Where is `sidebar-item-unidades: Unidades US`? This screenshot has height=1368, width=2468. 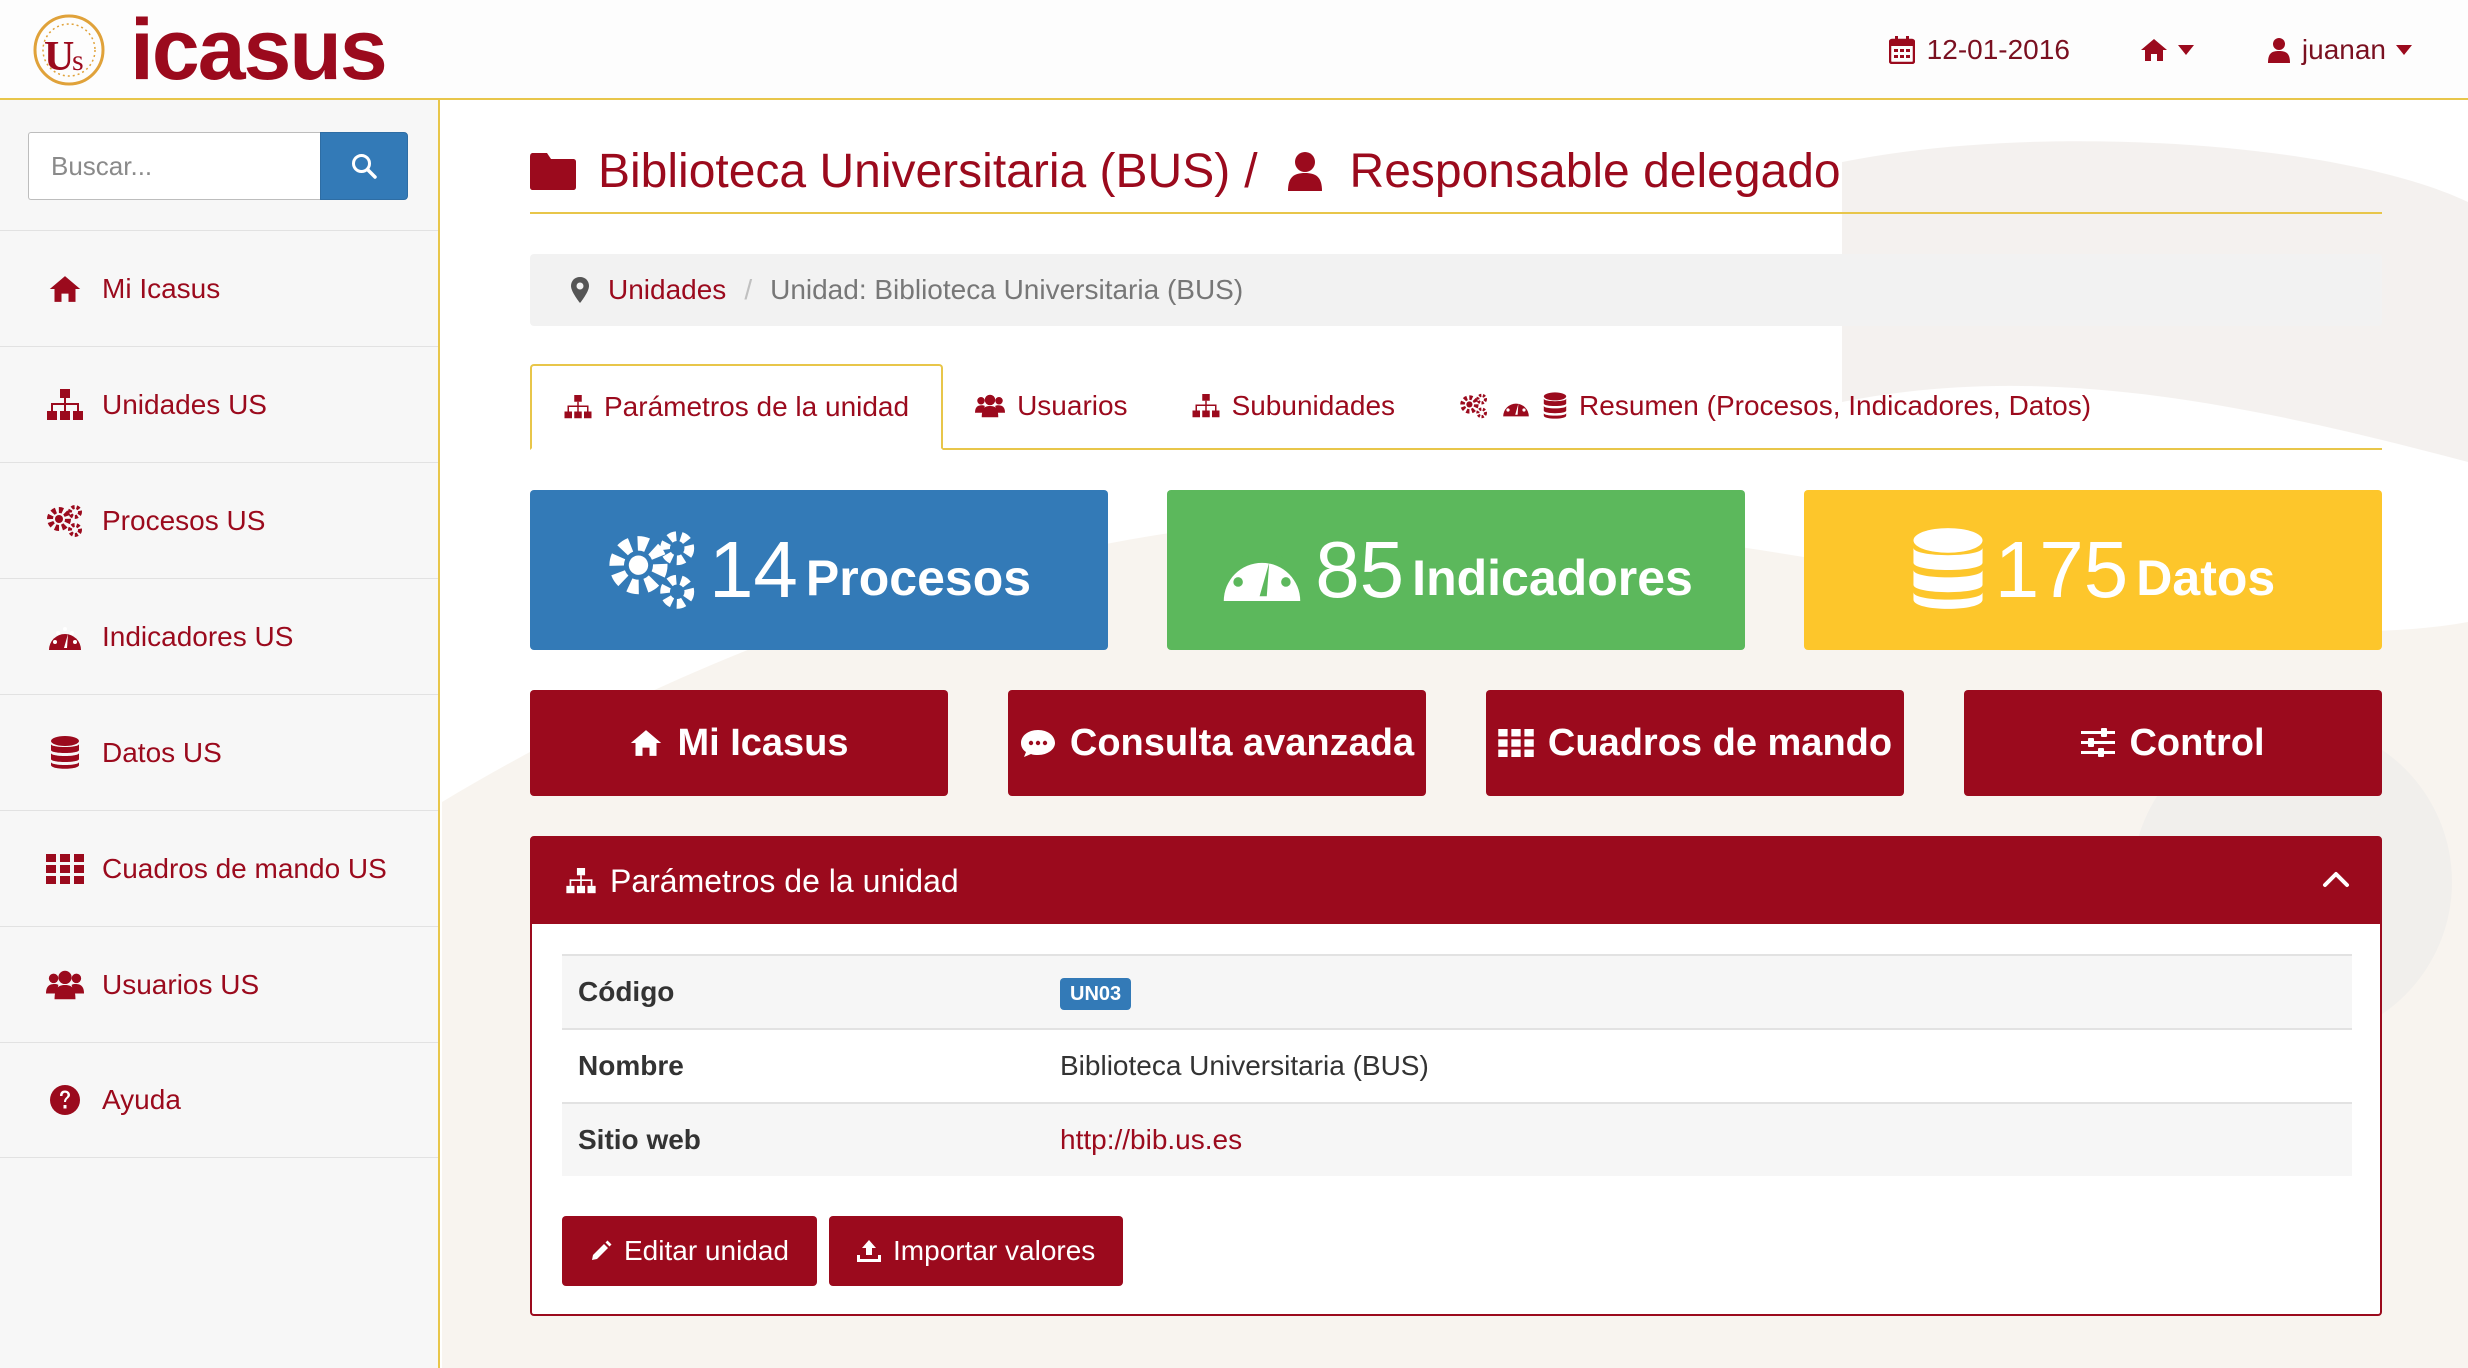 sidebar-item-unidades: Unidades US is located at coordinates (219, 404).